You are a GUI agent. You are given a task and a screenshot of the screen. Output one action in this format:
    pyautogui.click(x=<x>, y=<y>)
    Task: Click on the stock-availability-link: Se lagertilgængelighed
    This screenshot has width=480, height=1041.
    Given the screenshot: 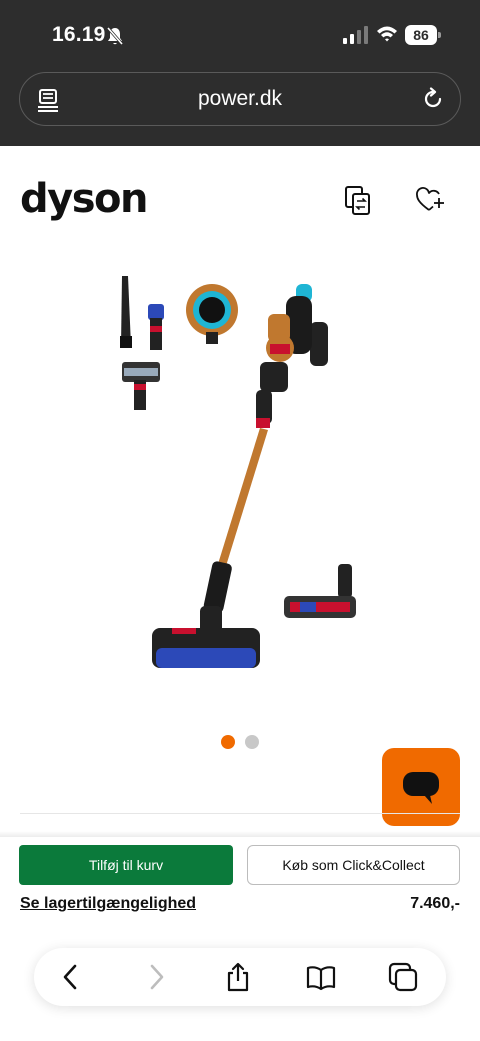 What is the action you would take?
    pyautogui.click(x=108, y=904)
    